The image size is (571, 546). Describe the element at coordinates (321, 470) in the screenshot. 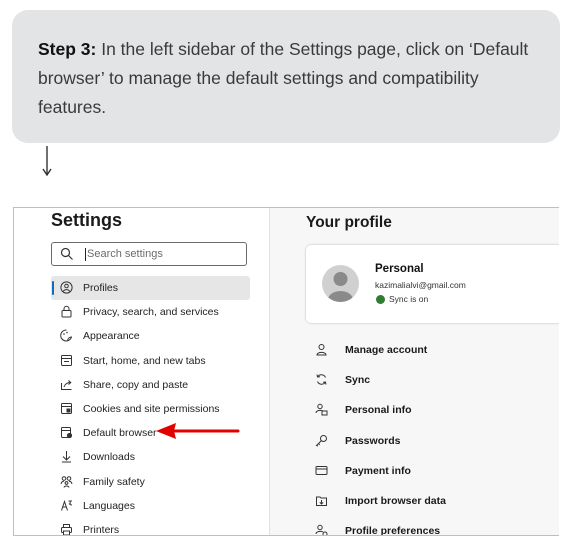

I see `card-icon` at that location.